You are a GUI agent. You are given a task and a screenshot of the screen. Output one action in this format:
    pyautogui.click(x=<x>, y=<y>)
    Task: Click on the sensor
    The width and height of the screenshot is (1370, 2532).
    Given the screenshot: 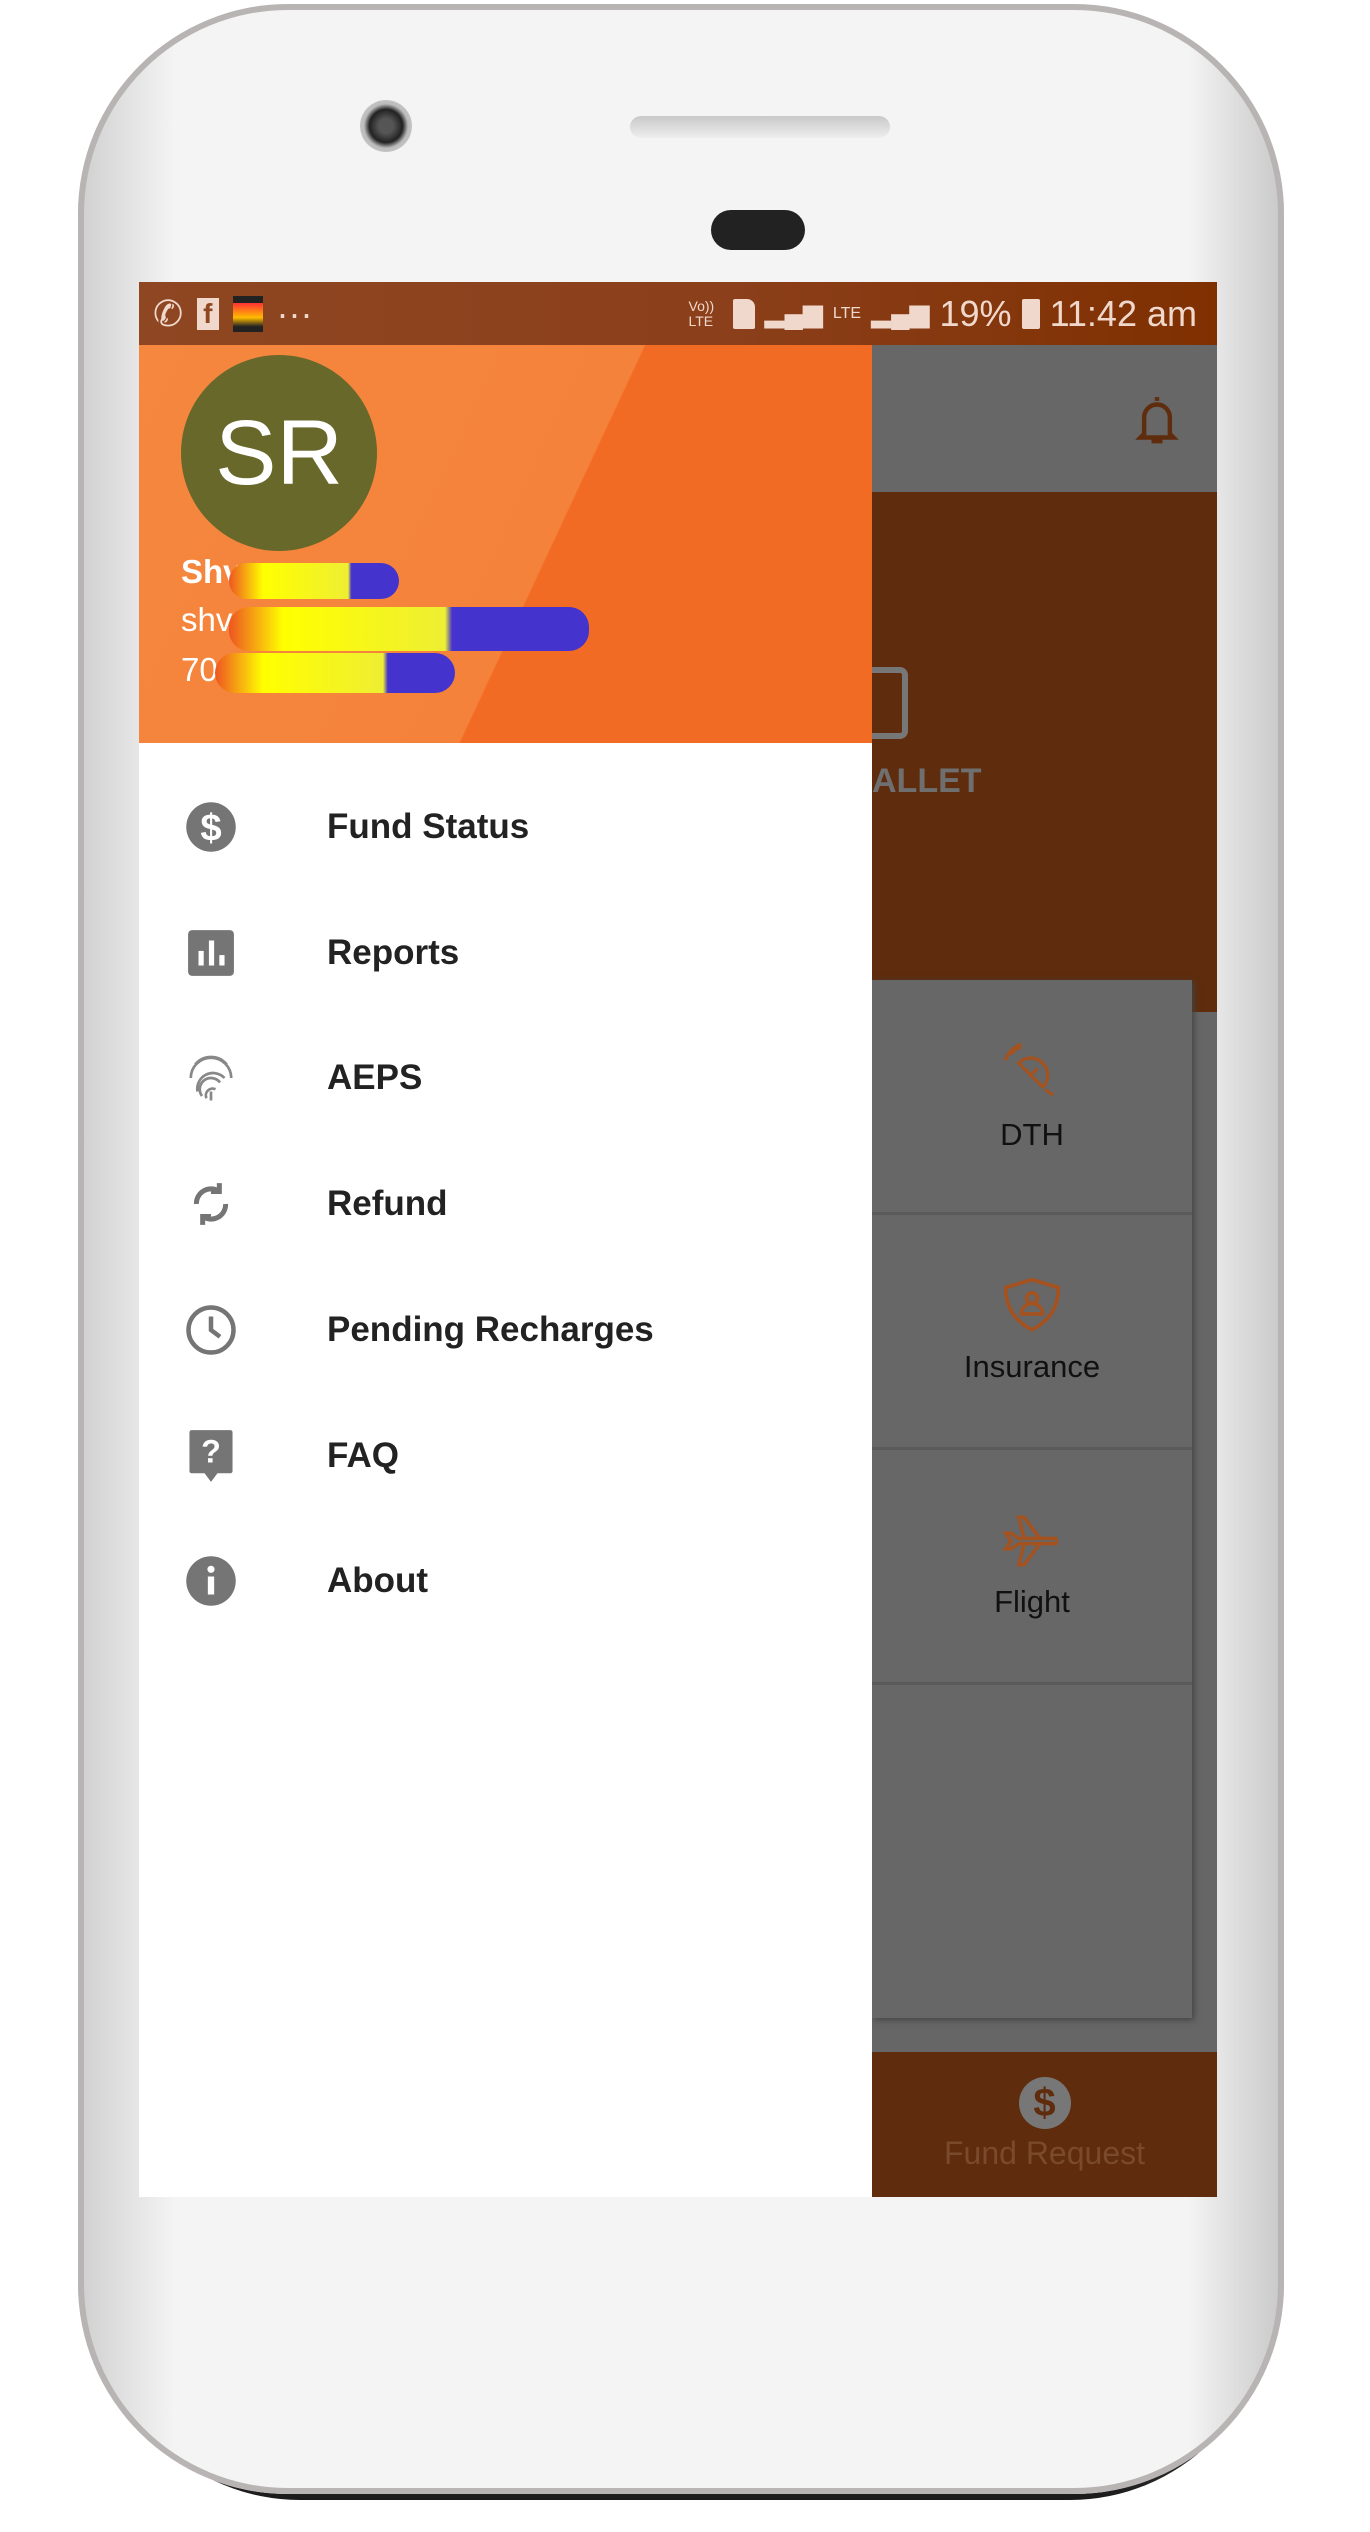 What is the action you would take?
    pyautogui.click(x=758, y=230)
    